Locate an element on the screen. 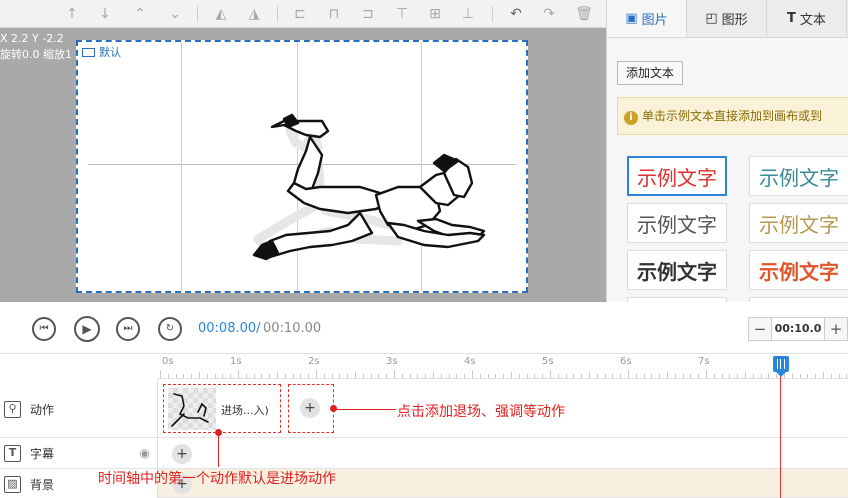 The image size is (848, 498). align-bottom-icon: ⊥ is located at coordinates (468, 14).